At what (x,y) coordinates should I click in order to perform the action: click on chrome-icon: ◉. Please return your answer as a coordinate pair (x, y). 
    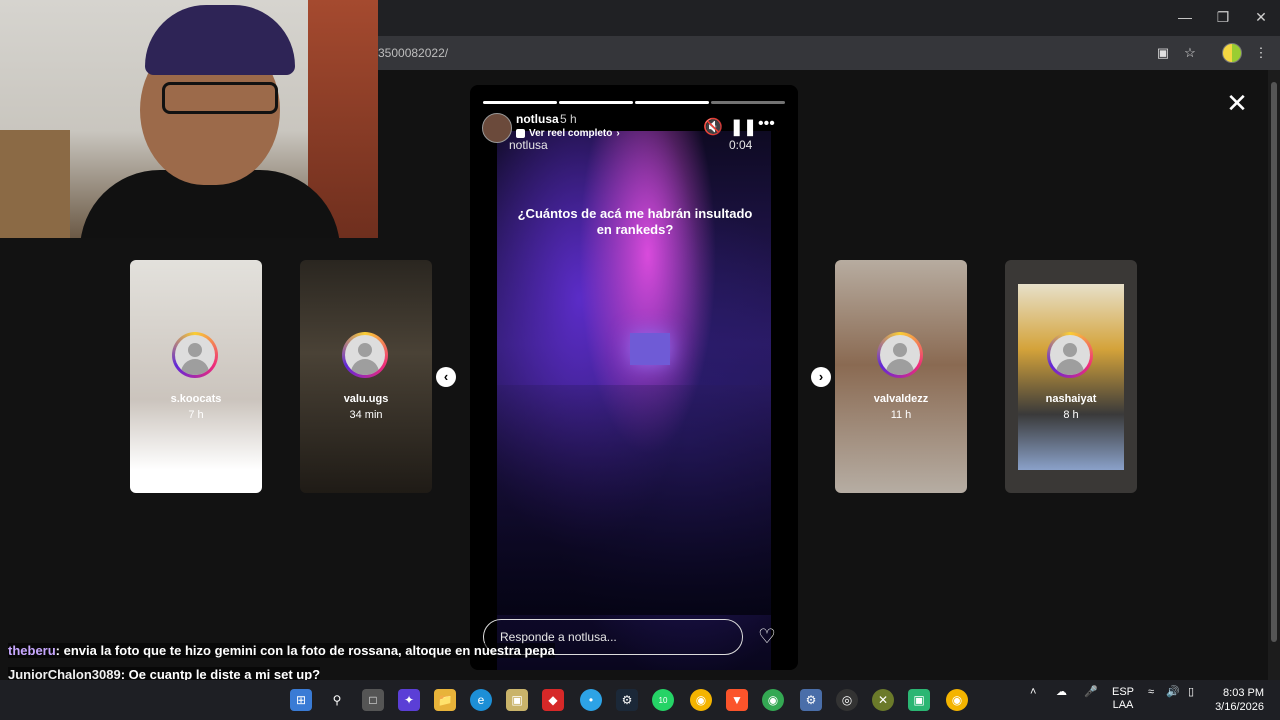
    Looking at the image, I should click on (701, 700).